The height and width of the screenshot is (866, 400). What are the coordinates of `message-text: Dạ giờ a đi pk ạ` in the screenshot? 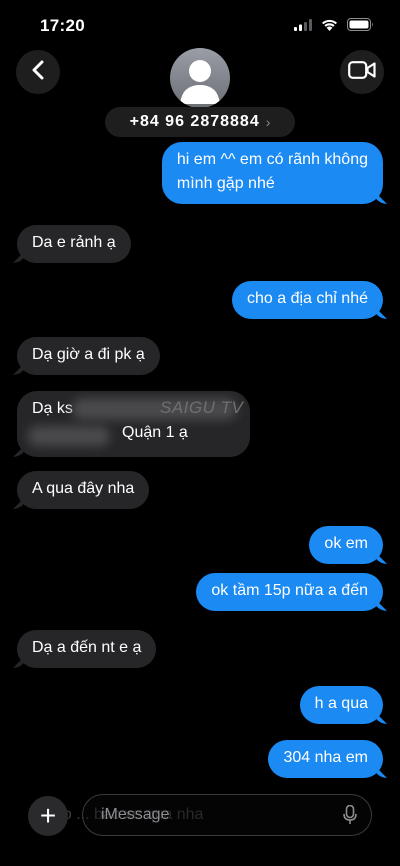 It's located at (88, 354).